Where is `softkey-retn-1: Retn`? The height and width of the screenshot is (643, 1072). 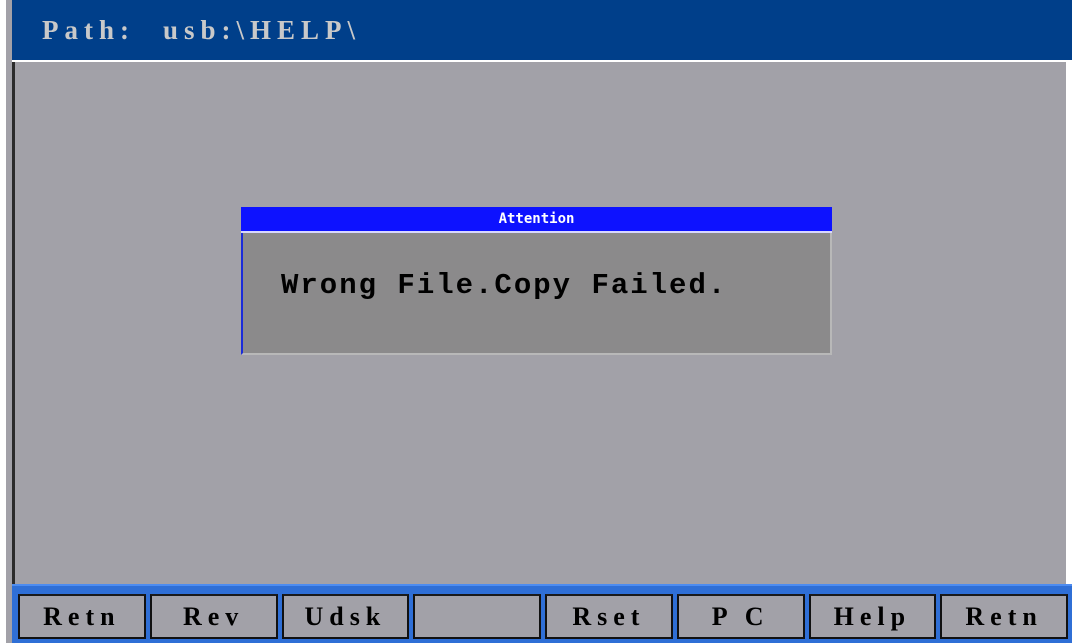
softkey-retn-1: Retn is located at coordinates (82, 616).